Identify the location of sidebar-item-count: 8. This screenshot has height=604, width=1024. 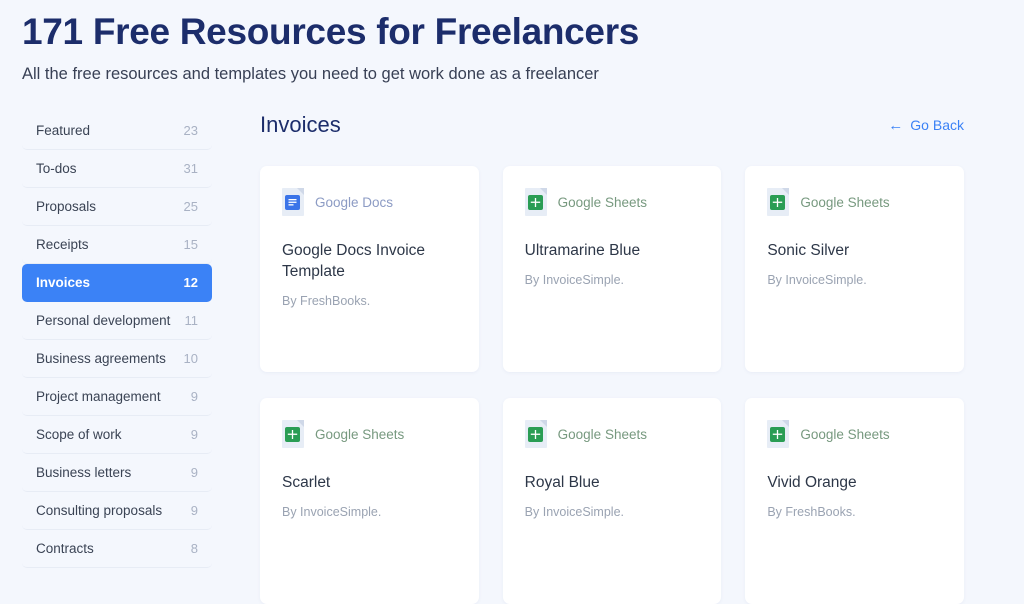
(194, 548).